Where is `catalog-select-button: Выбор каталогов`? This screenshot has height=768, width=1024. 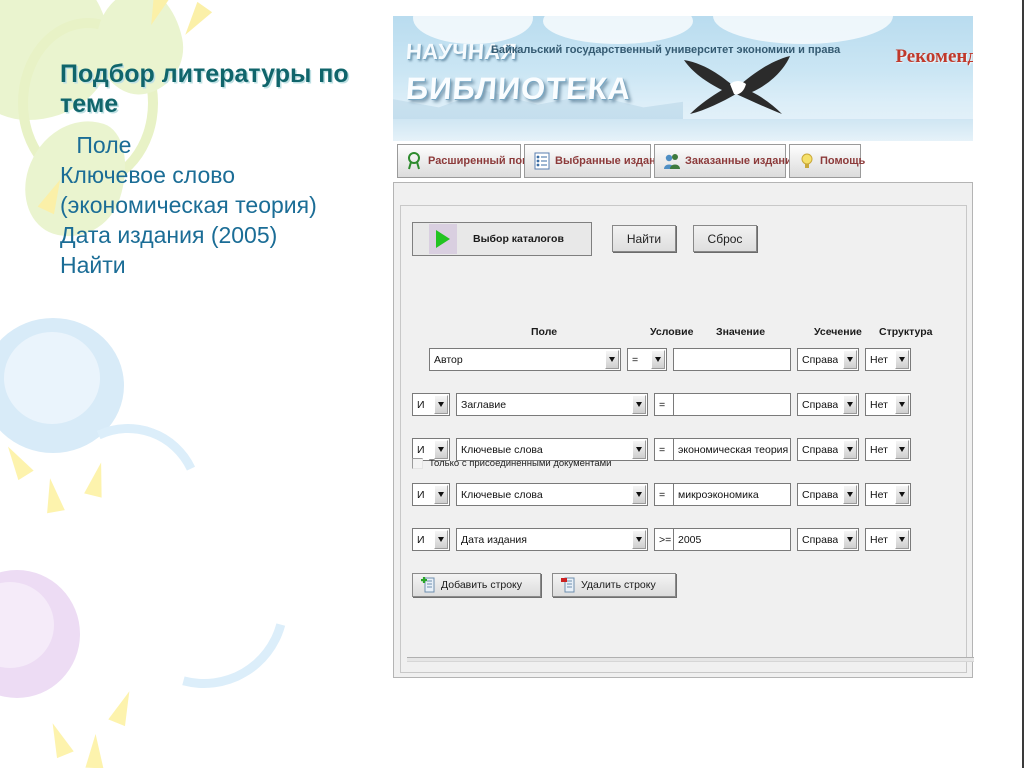 catalog-select-button: Выбор каталогов is located at coordinates (502, 239).